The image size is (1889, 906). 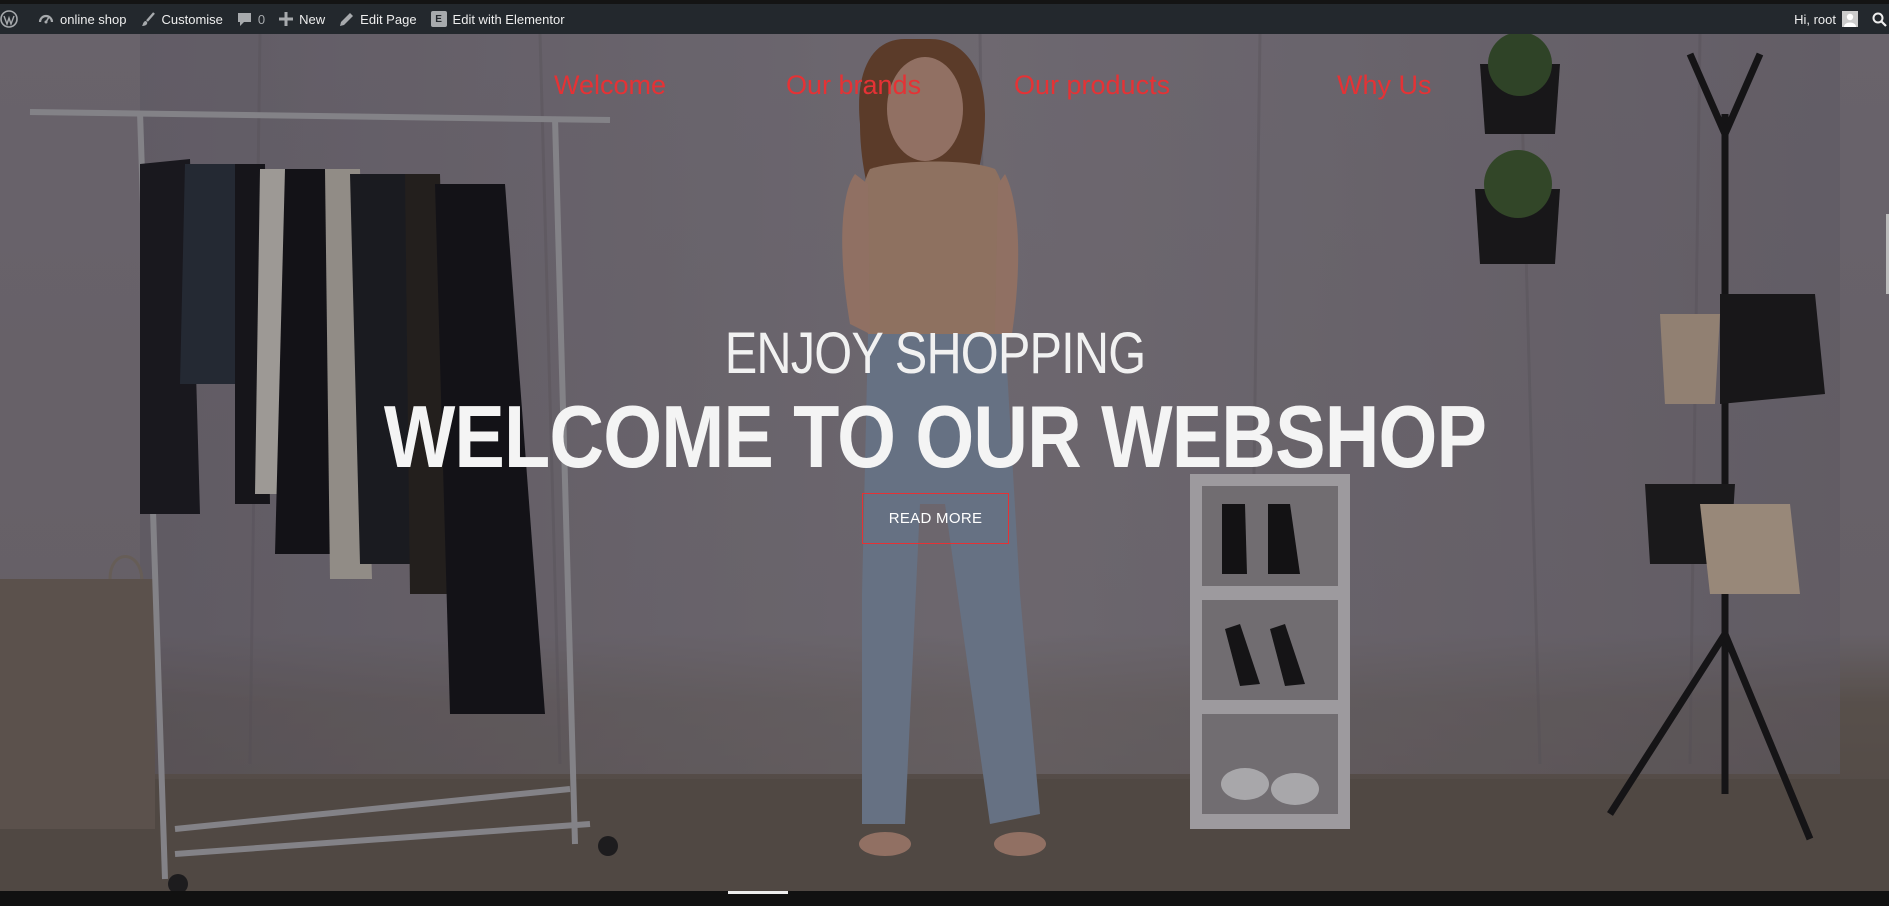 What do you see at coordinates (944, 898) in the screenshot?
I see `bottom-bar` at bounding box center [944, 898].